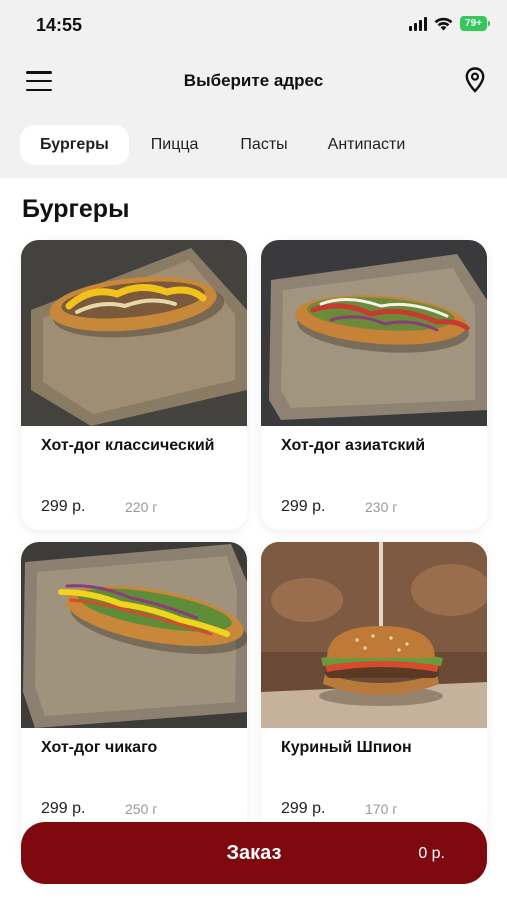  I want to click on app-header: Выберите адрес, so click(253, 81).